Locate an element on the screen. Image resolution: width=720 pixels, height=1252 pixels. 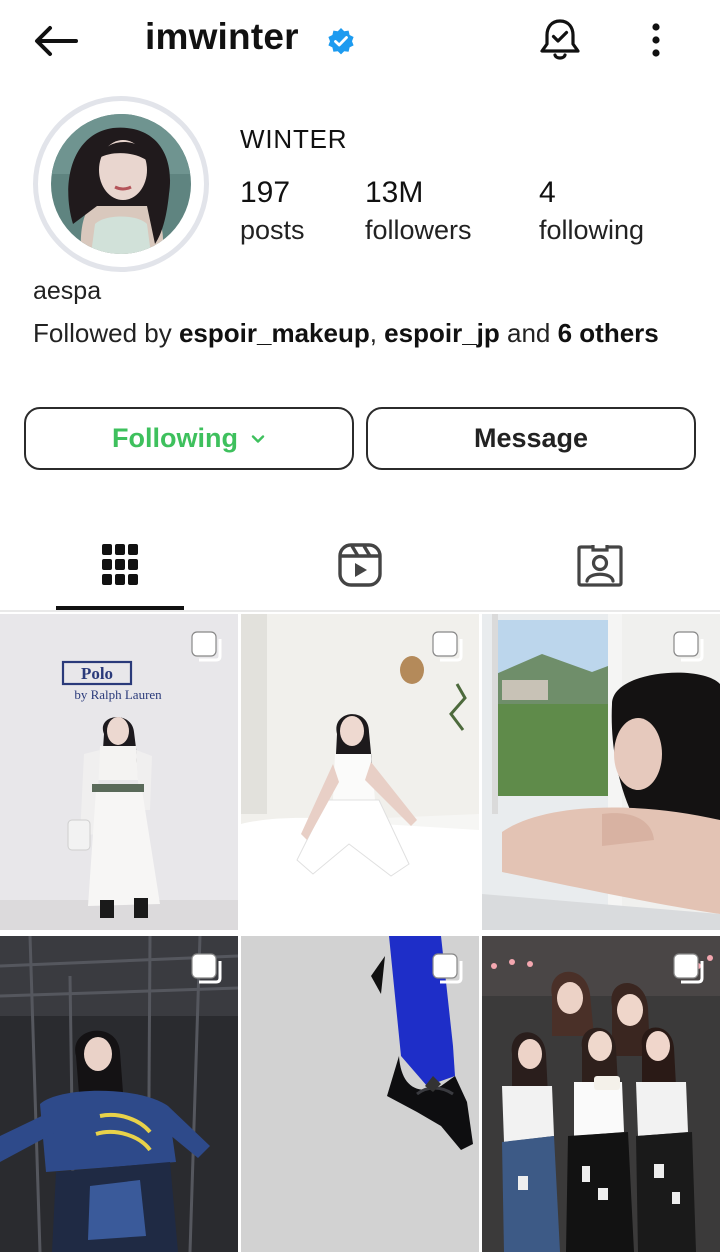
profile-avatar-ring is located at coordinates (121, 184).